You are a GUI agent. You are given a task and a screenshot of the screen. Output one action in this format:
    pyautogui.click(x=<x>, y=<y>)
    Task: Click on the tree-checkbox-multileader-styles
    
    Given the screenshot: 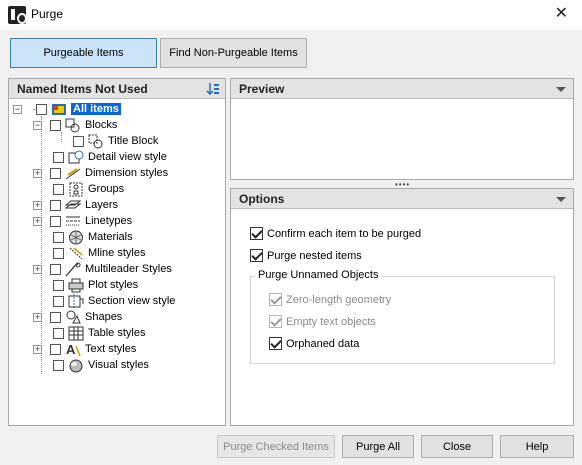 What is the action you would take?
    pyautogui.click(x=55, y=269)
    